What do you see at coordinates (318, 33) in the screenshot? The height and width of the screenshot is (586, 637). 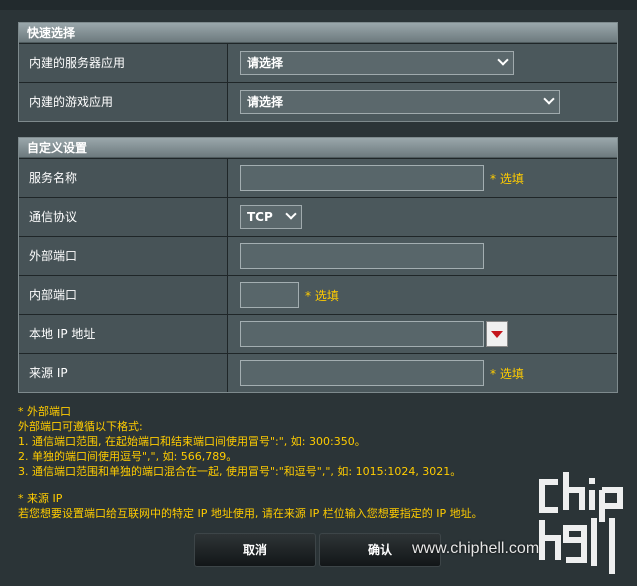 I see `quick-select-title: 快速选择` at bounding box center [318, 33].